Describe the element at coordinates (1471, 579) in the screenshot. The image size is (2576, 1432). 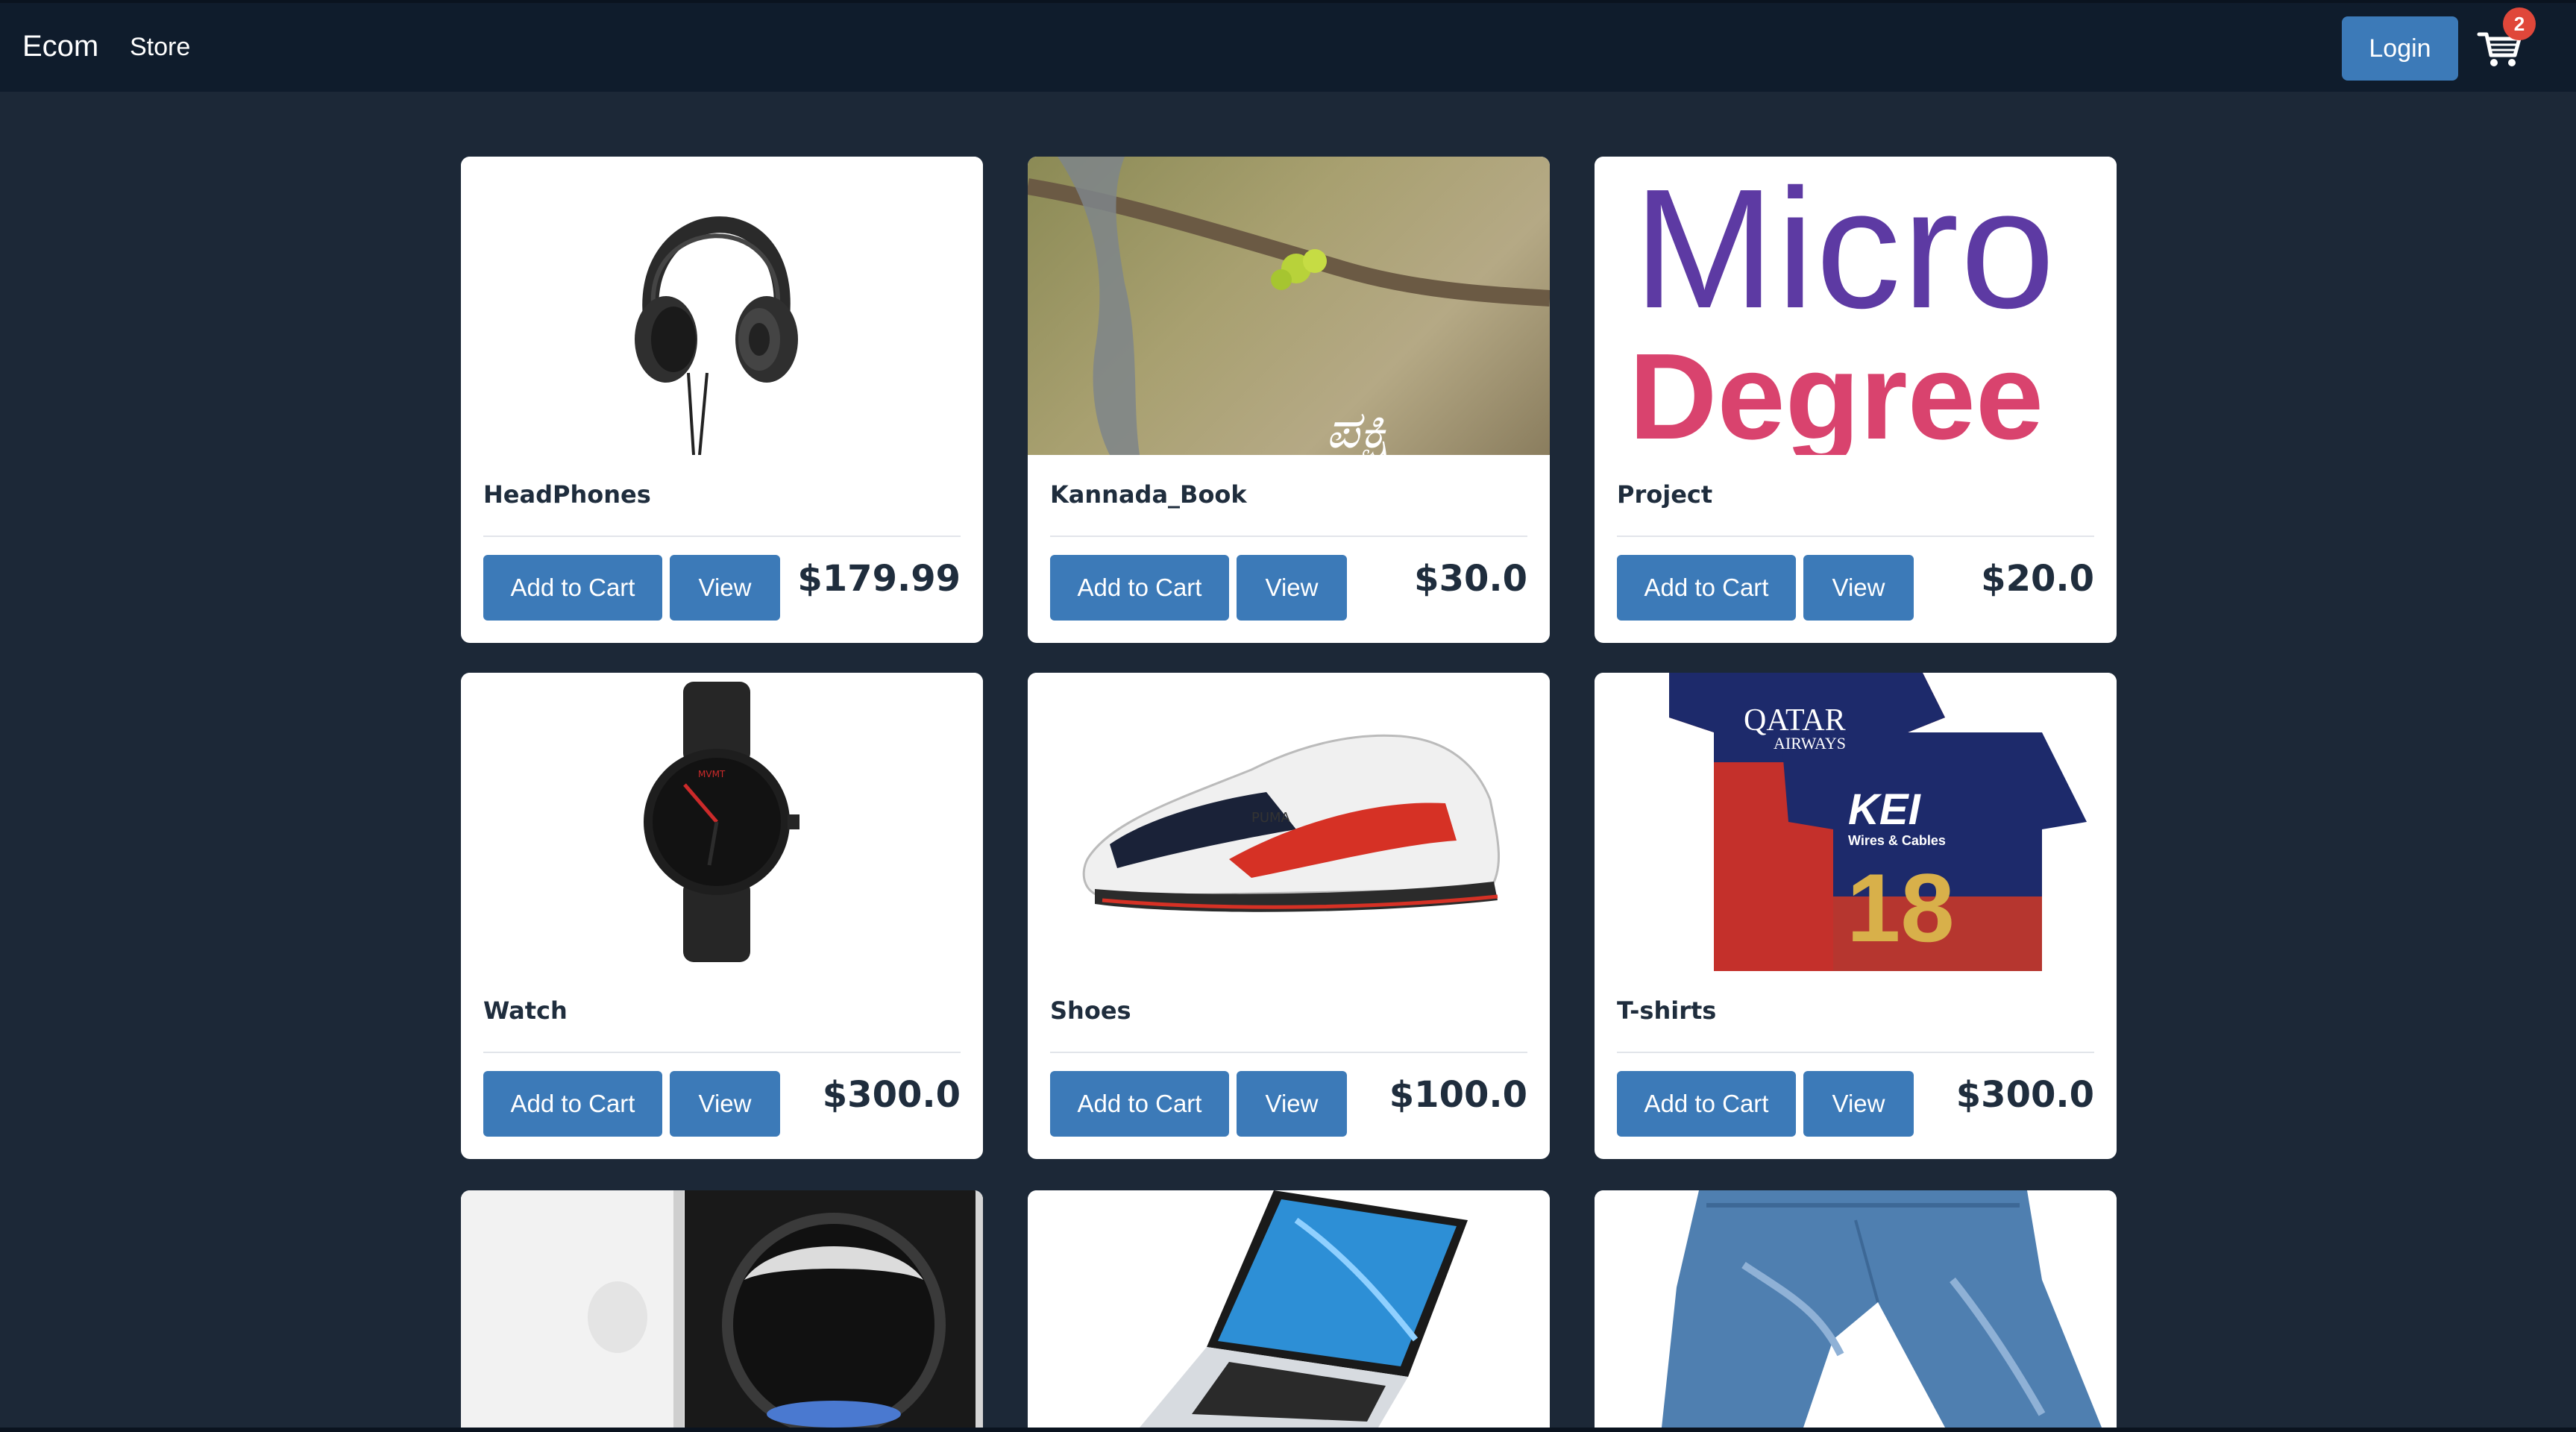
I see `product-price: $30.0` at that location.